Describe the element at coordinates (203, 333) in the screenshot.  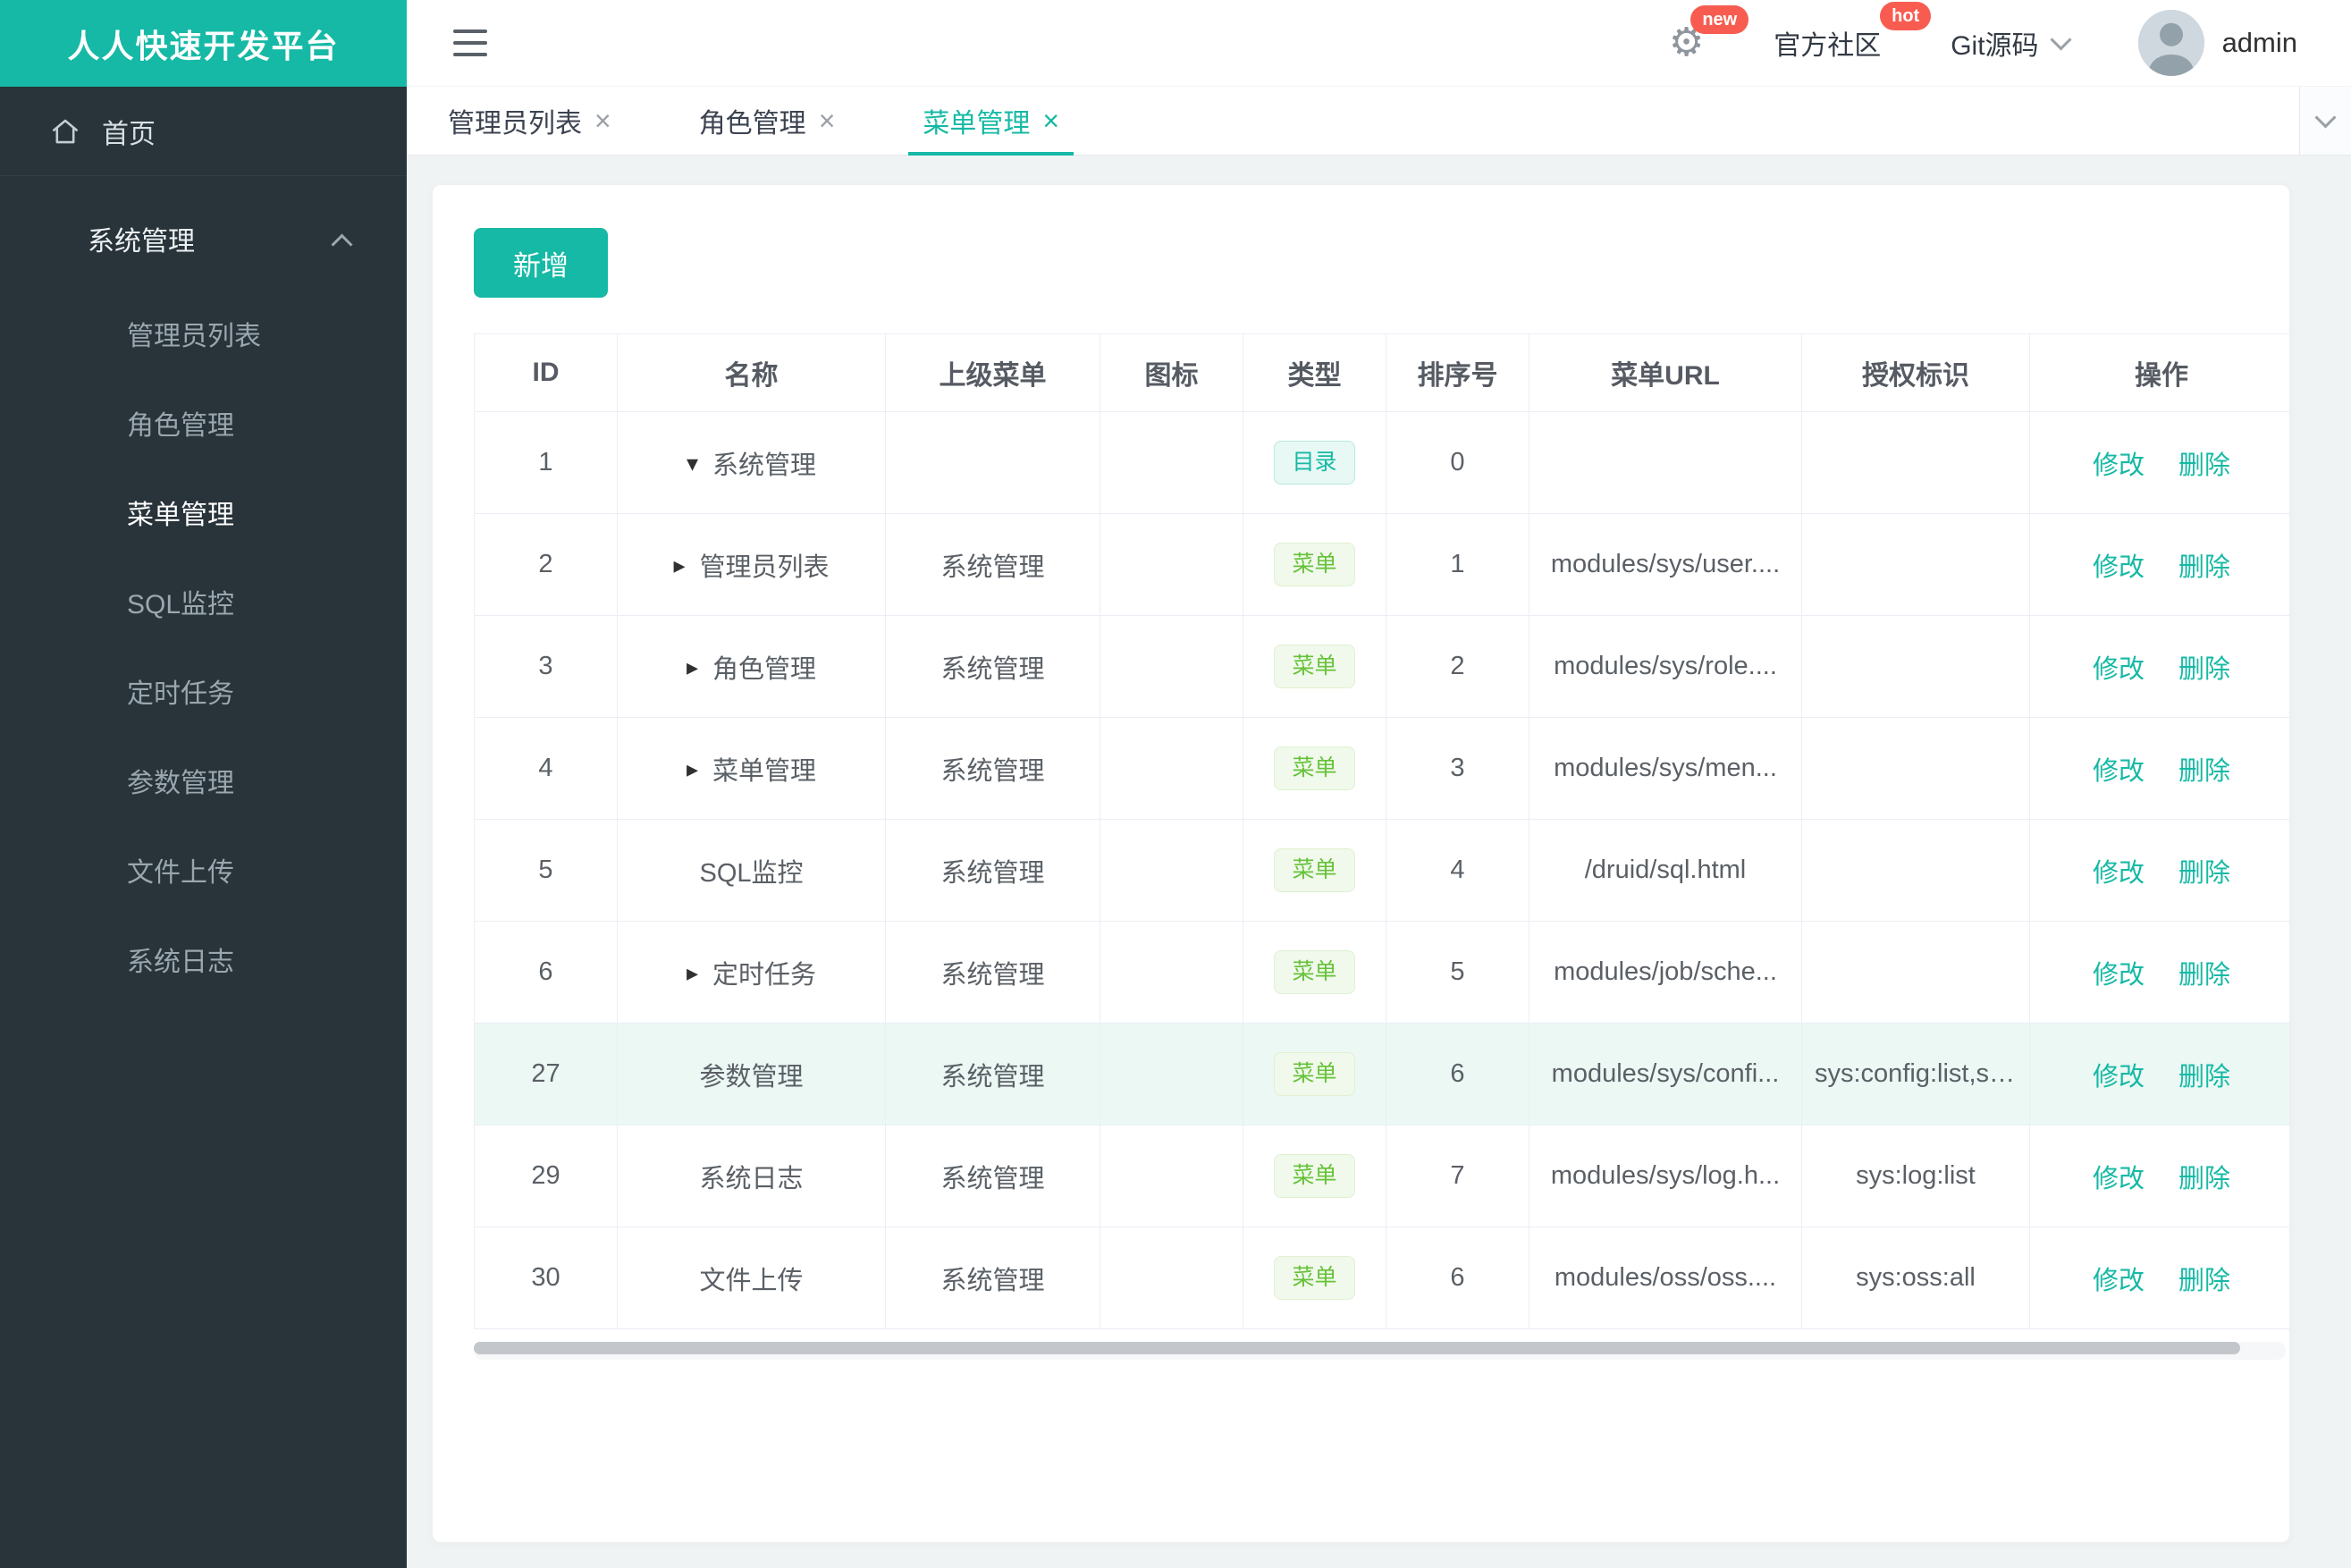
I see `sidebar-item-0: 管理员列表` at that location.